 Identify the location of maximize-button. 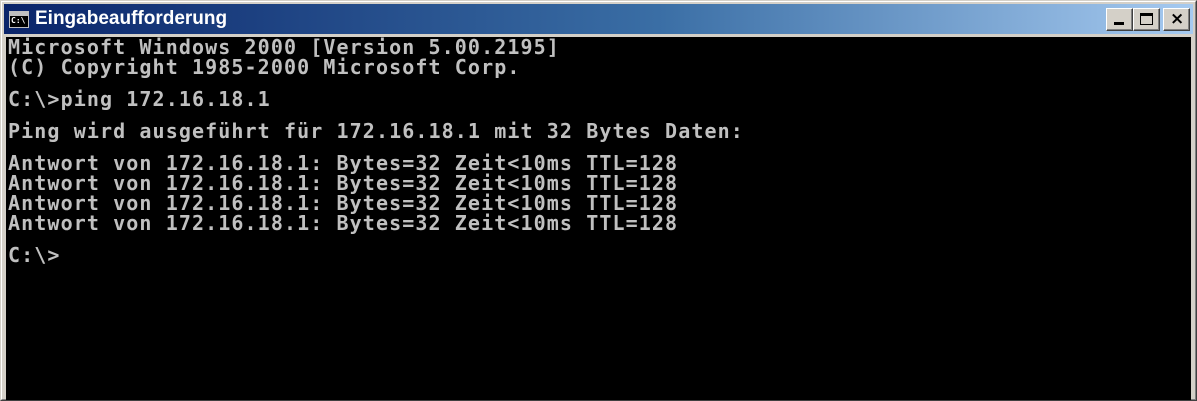
(1146, 19).